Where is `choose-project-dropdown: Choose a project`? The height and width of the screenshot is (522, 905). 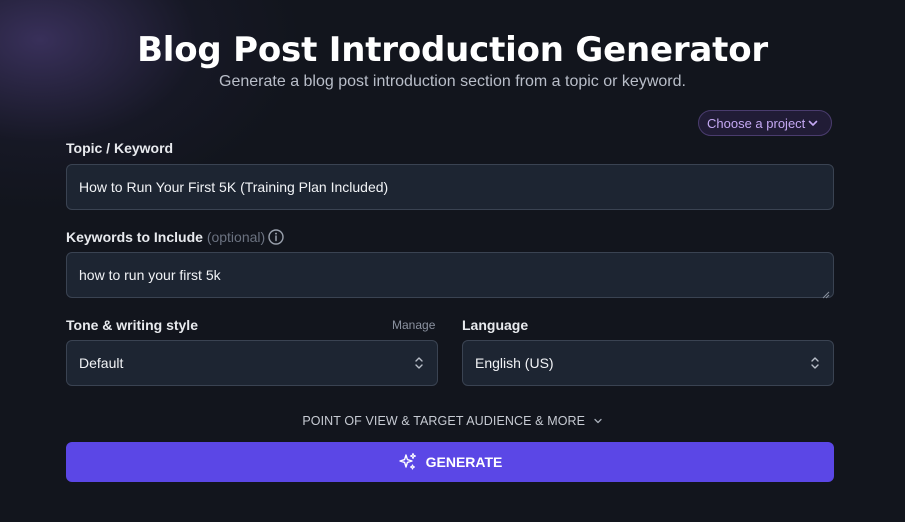
choose-project-dropdown: Choose a project is located at coordinates (765, 123).